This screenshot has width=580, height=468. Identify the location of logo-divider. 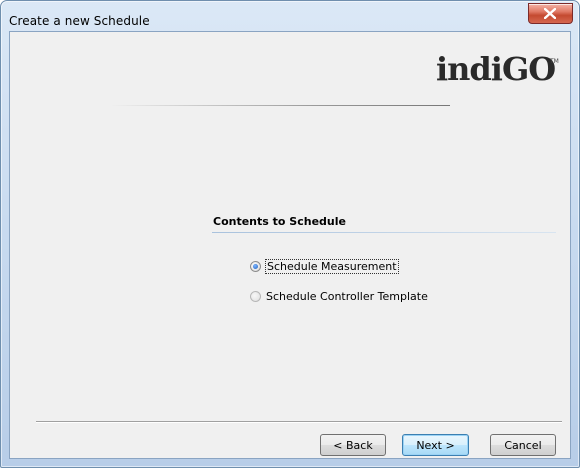
(280, 105).